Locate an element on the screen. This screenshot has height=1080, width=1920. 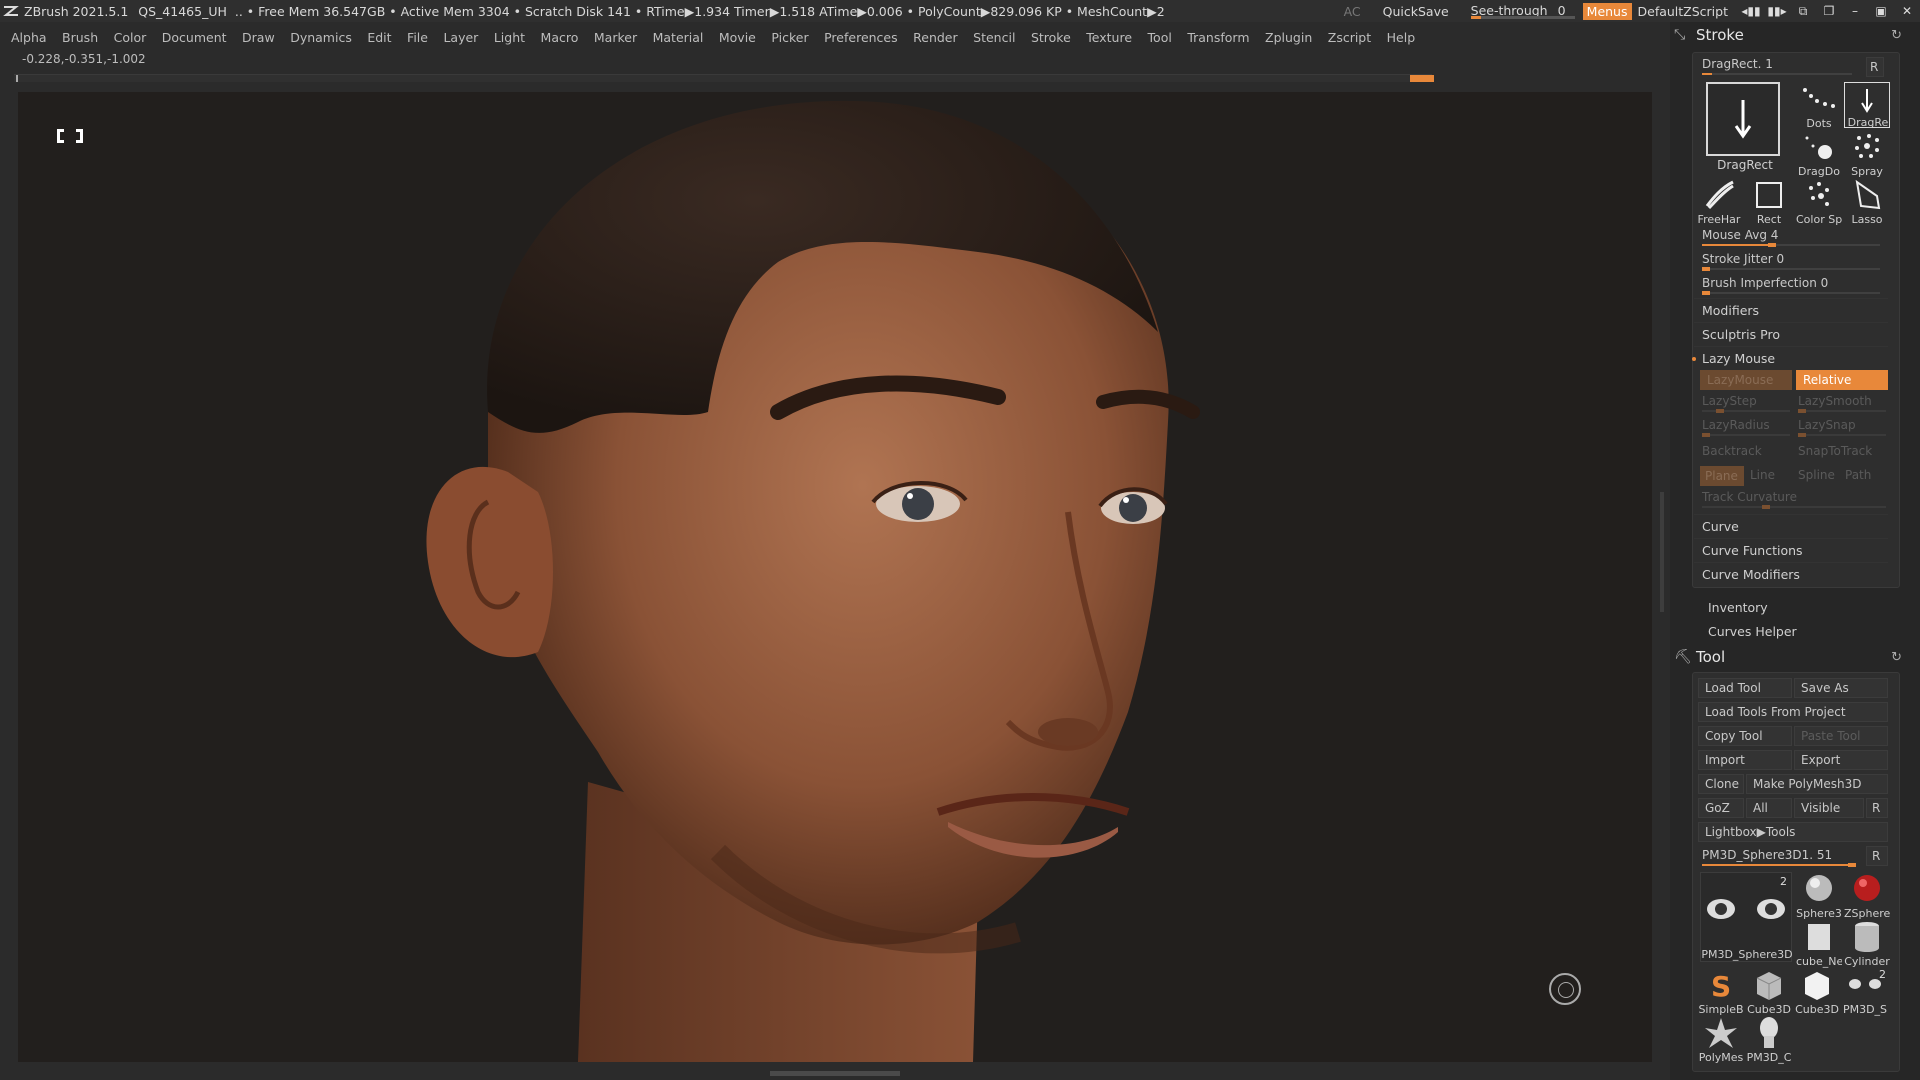
import-button: Import is located at coordinates (1745, 760).